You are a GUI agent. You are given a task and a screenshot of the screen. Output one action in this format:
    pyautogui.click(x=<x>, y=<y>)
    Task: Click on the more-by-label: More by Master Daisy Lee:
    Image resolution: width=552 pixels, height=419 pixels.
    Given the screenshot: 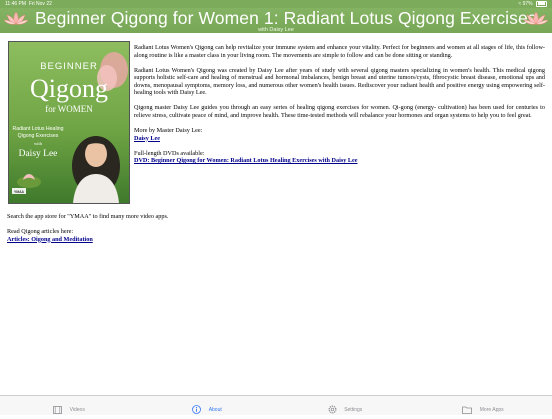 What is the action you would take?
    pyautogui.click(x=168, y=130)
    